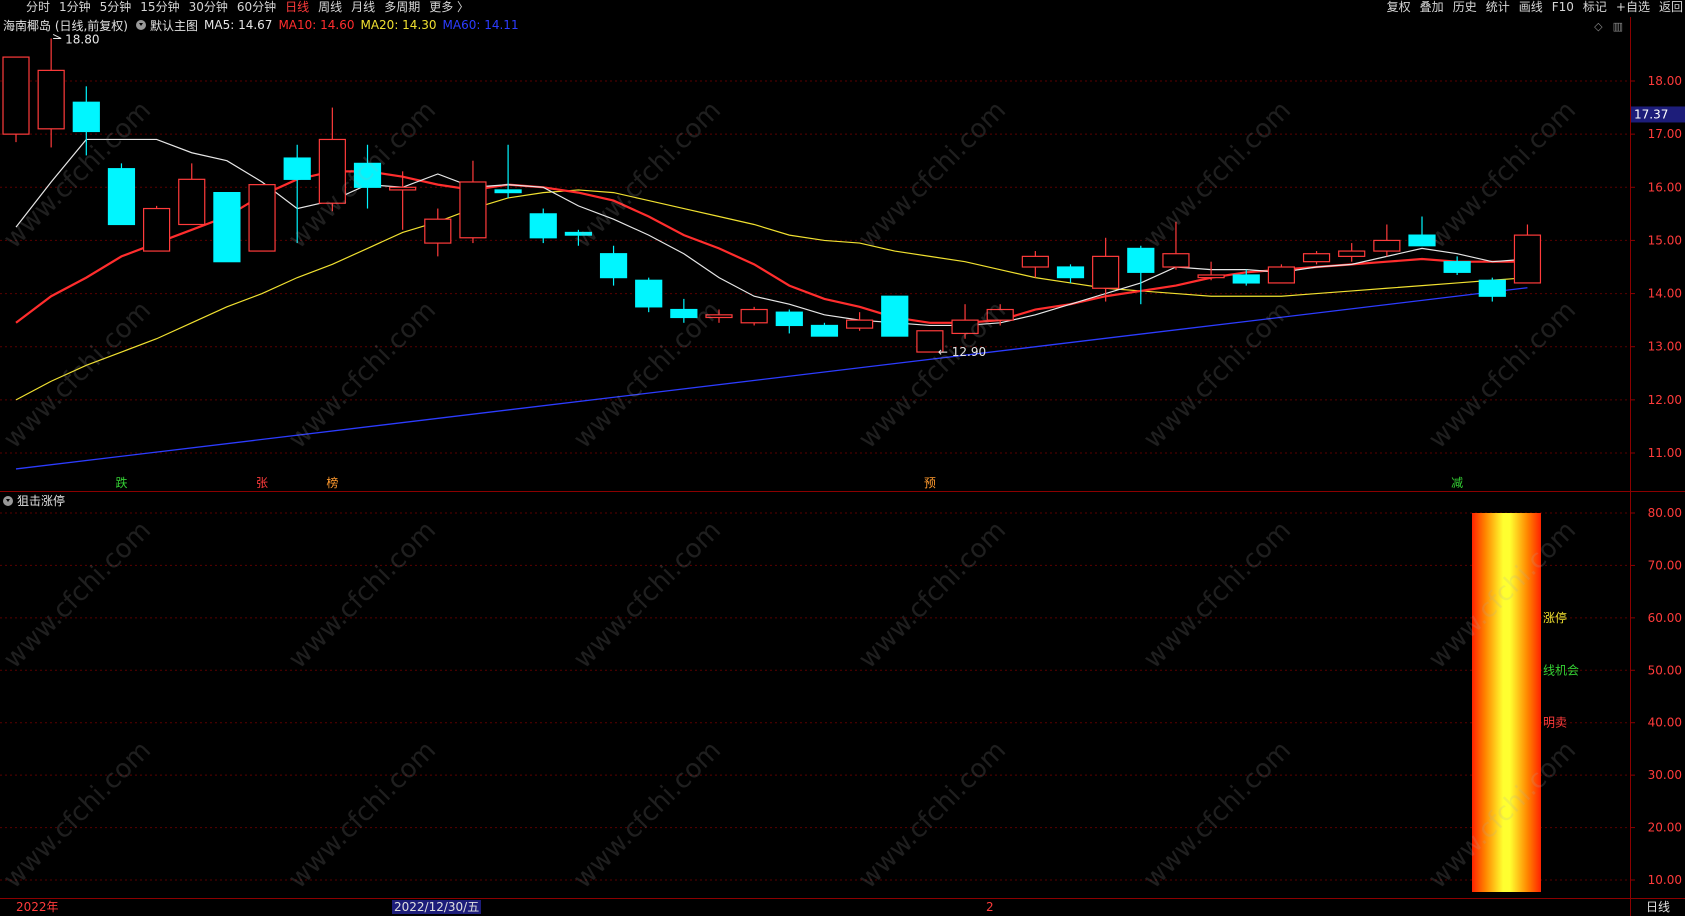 The height and width of the screenshot is (916, 1685). I want to click on footer-date: 2022/12/30/五, so click(437, 907).